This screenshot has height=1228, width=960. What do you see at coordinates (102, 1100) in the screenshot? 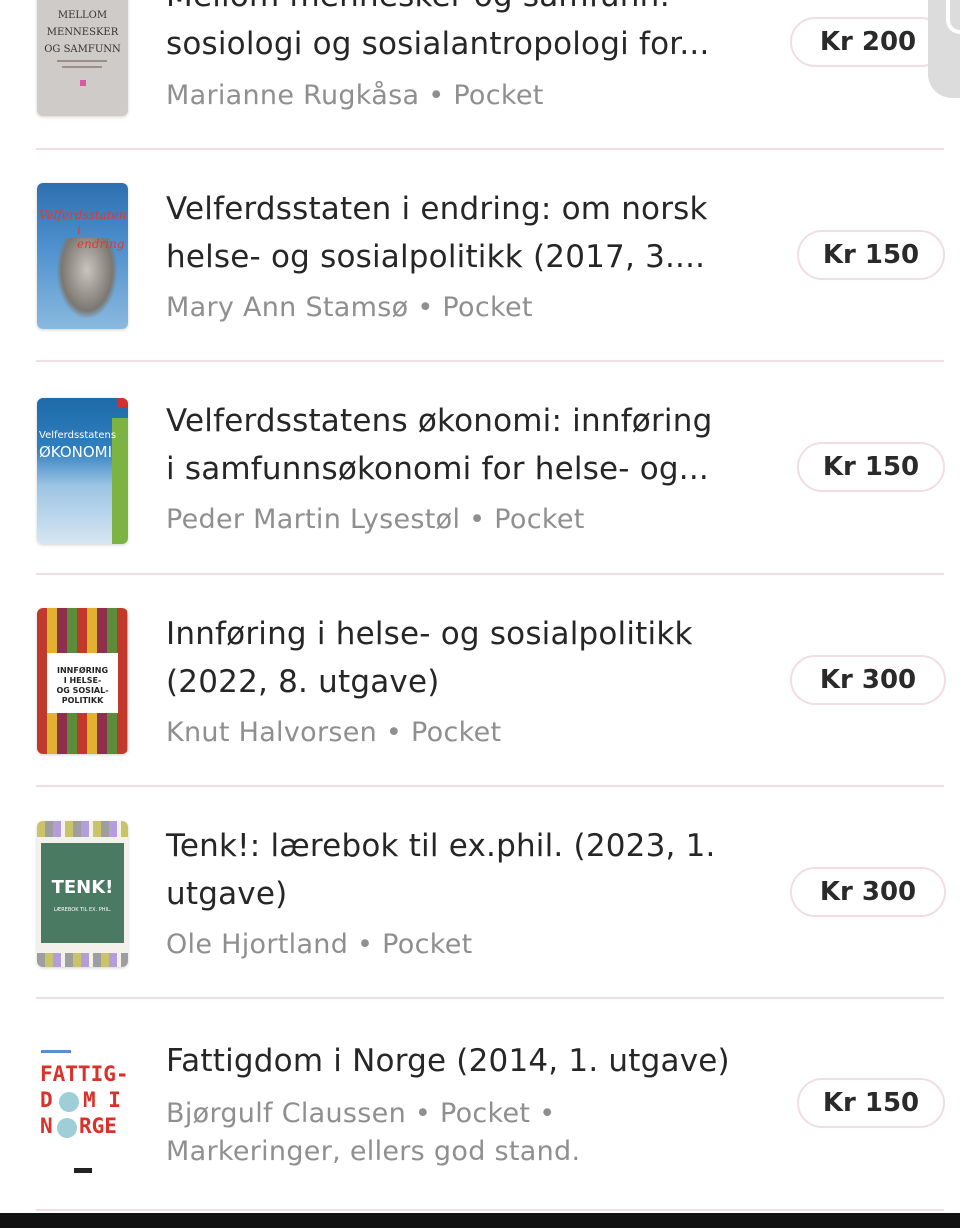
I see `cover-title: M I` at bounding box center [102, 1100].